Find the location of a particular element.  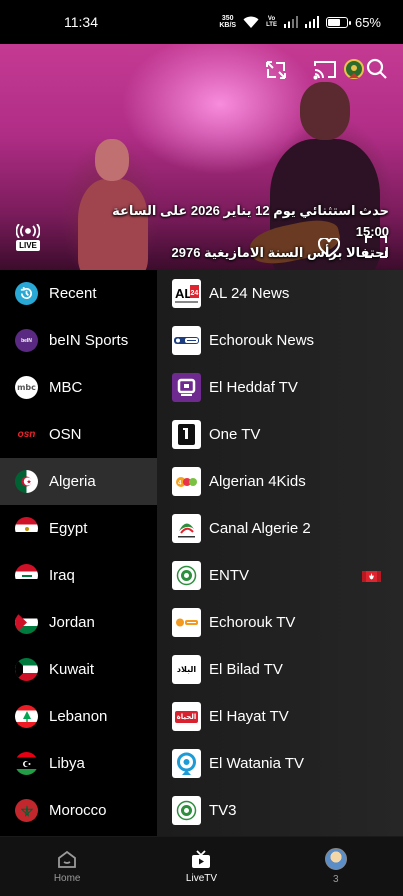

channel-item-el-heddaf: El Heddaf TV is located at coordinates (280, 387).